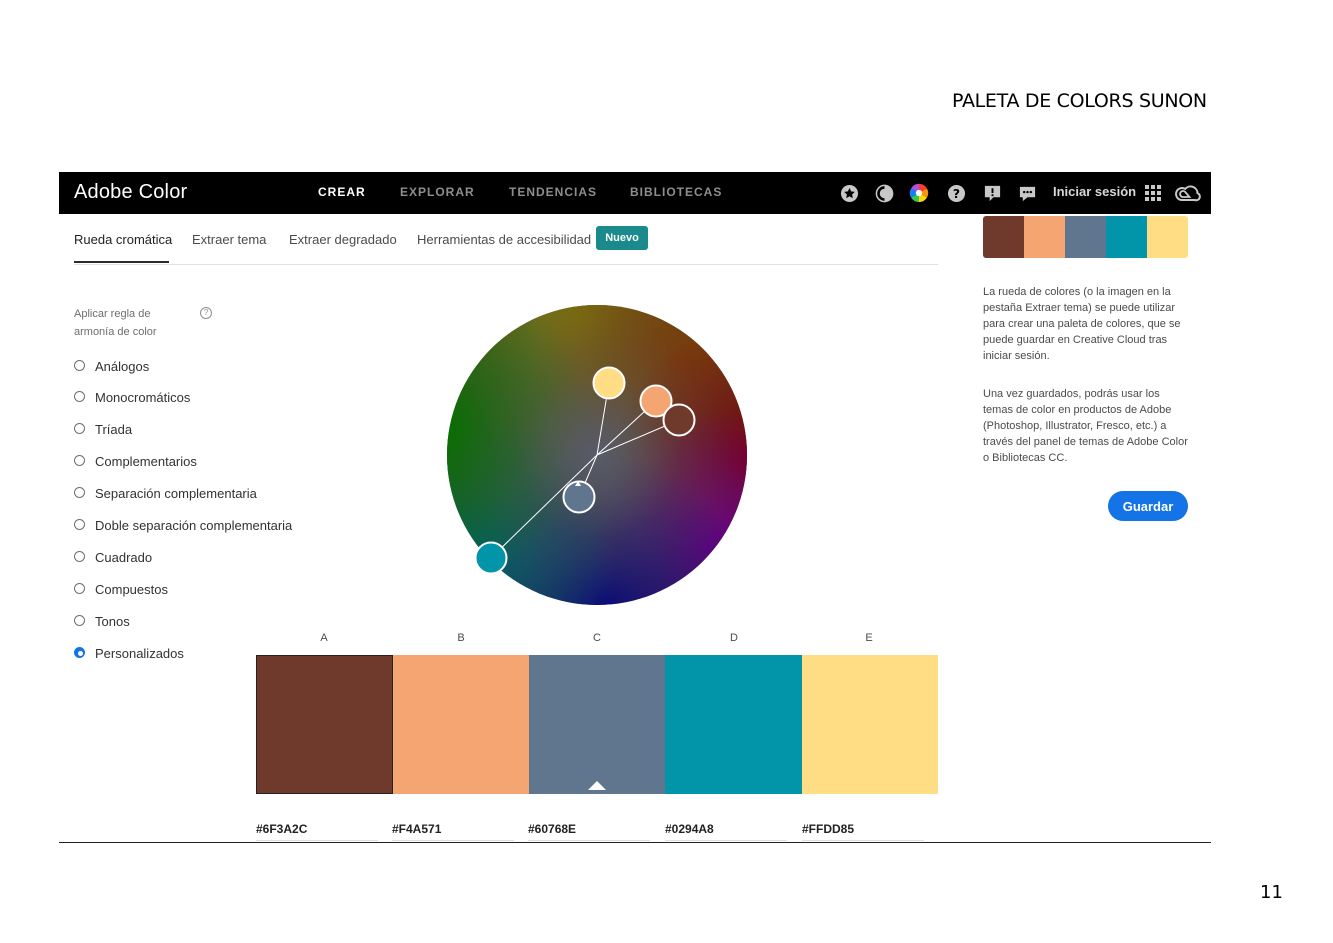 The image size is (1333, 943). I want to click on preview-swatch-c, so click(1085, 237).